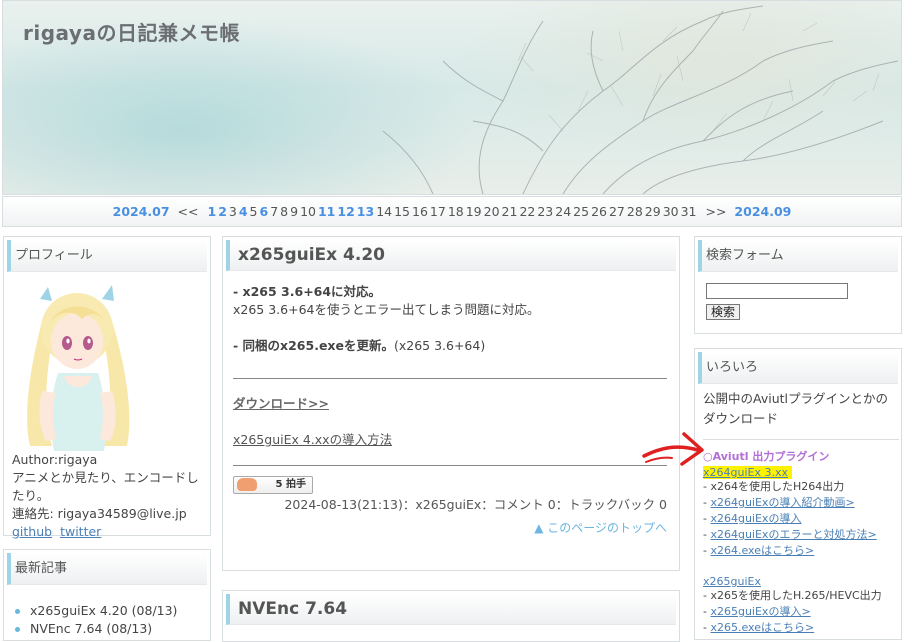 The image size is (912, 642). Describe the element at coordinates (451, 609) in the screenshot. I see `article2-title: NVEnc 7.64` at that location.